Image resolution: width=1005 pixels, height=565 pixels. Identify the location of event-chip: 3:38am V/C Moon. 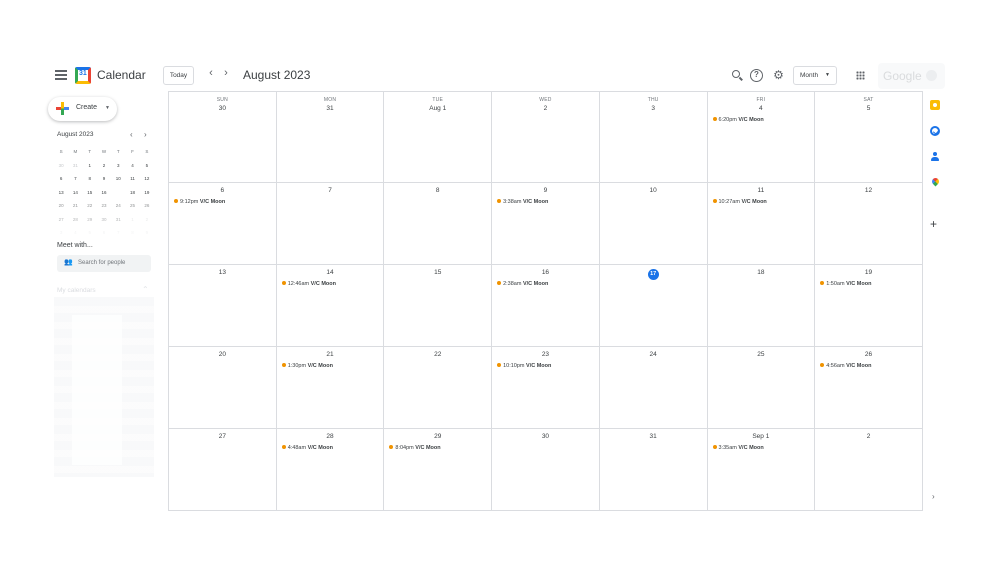
(522, 202).